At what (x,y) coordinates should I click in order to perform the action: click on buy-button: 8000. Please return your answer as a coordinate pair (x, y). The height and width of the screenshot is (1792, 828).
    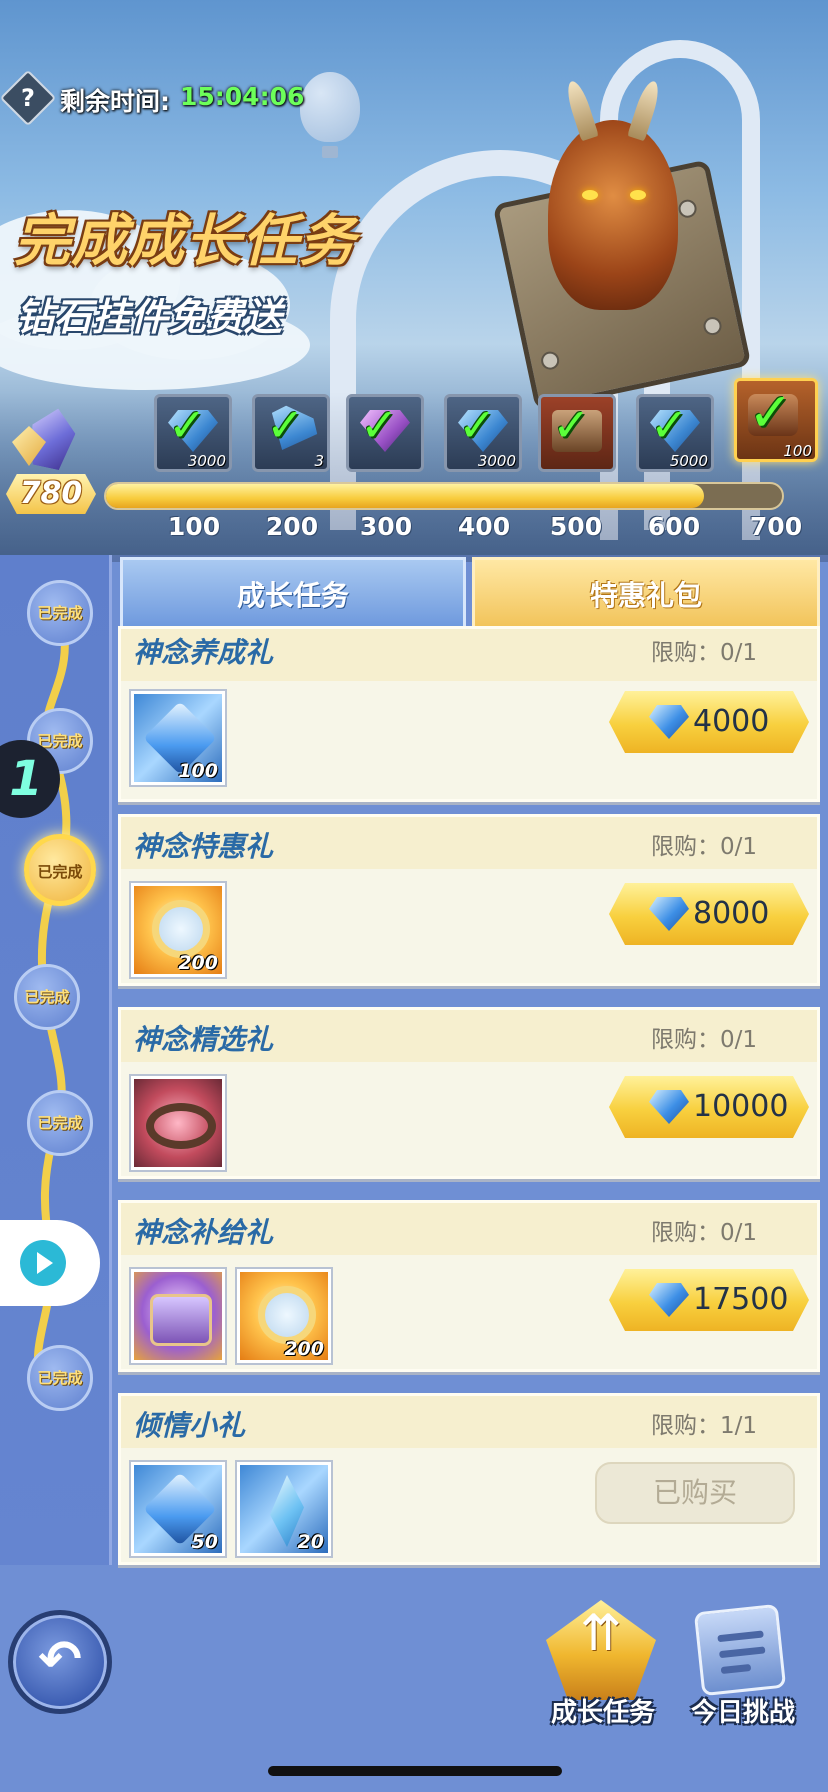
    Looking at the image, I should click on (709, 914).